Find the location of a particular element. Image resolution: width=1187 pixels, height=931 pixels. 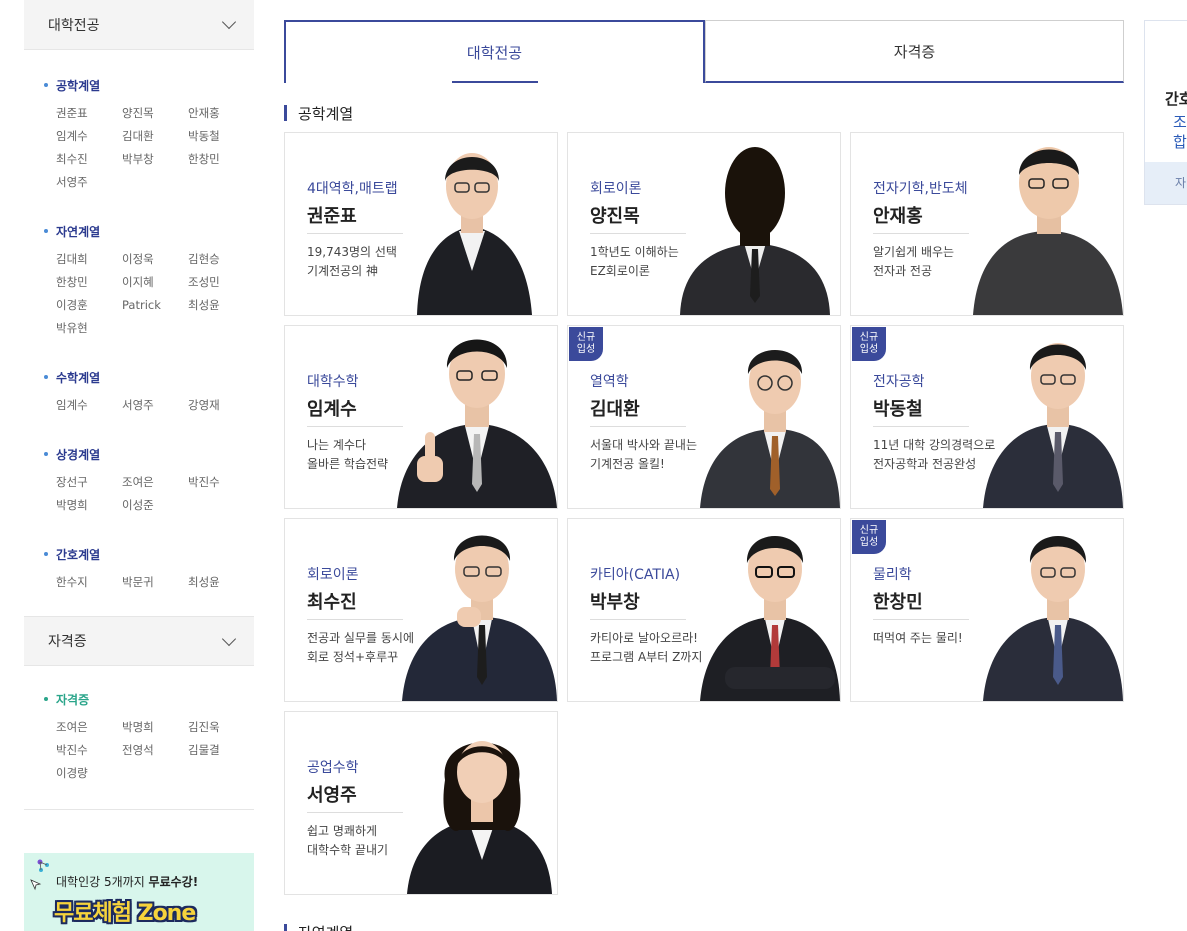

sidebar-group-title: 수학계열 is located at coordinates (149, 377).